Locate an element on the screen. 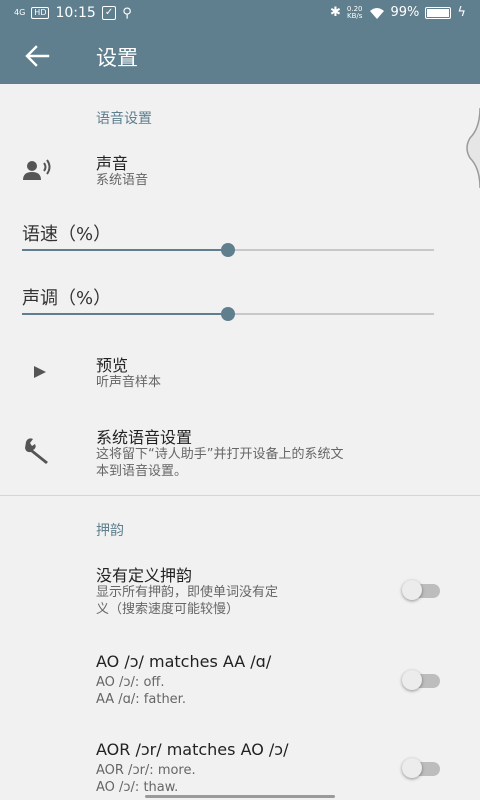 The image size is (480, 800). rhyme-option-title: AOR /ɔr/ matches AO /ɔ/ is located at coordinates (192, 749).